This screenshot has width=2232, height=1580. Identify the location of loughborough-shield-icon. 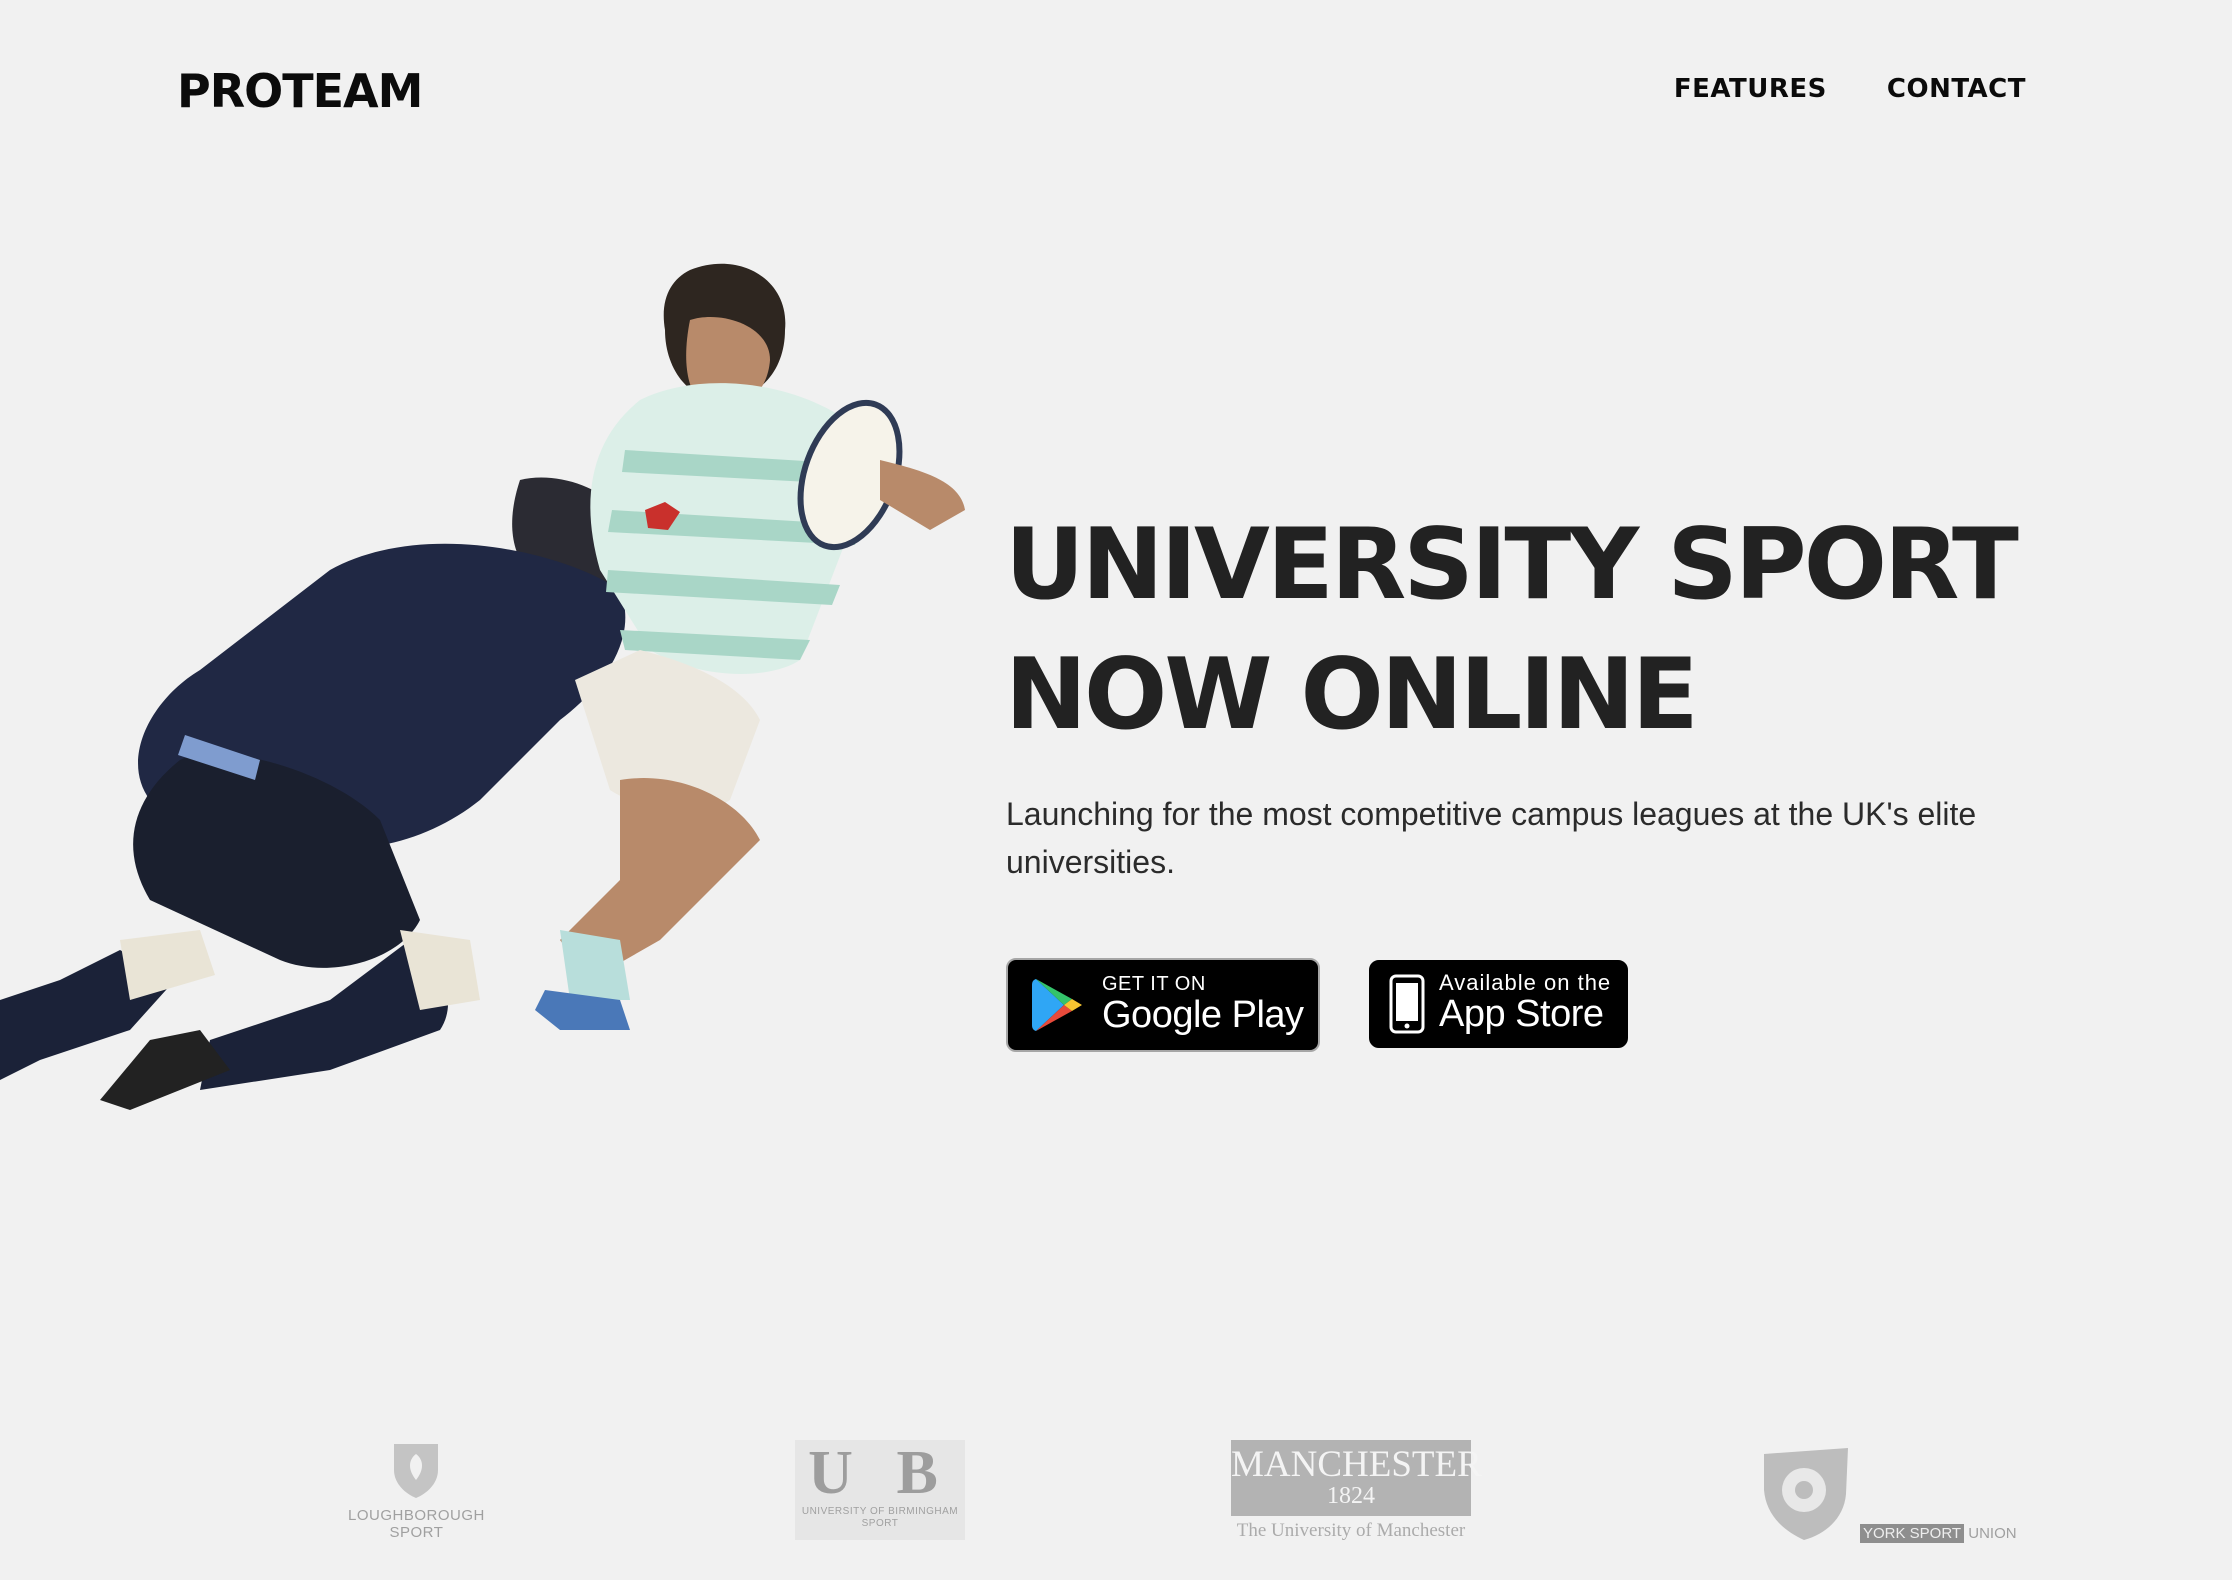
(416, 1471).